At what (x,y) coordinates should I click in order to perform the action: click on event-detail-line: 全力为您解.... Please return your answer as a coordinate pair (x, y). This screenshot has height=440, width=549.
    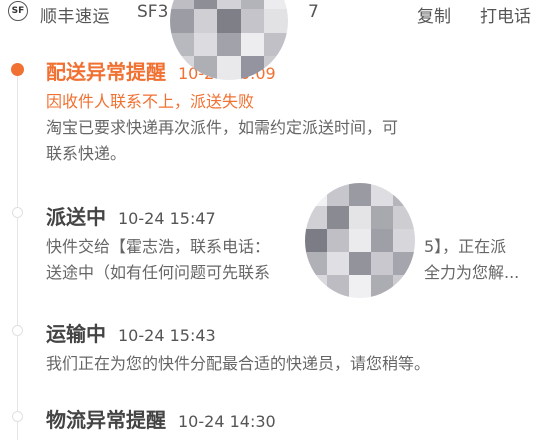
    Looking at the image, I should click on (472, 272).